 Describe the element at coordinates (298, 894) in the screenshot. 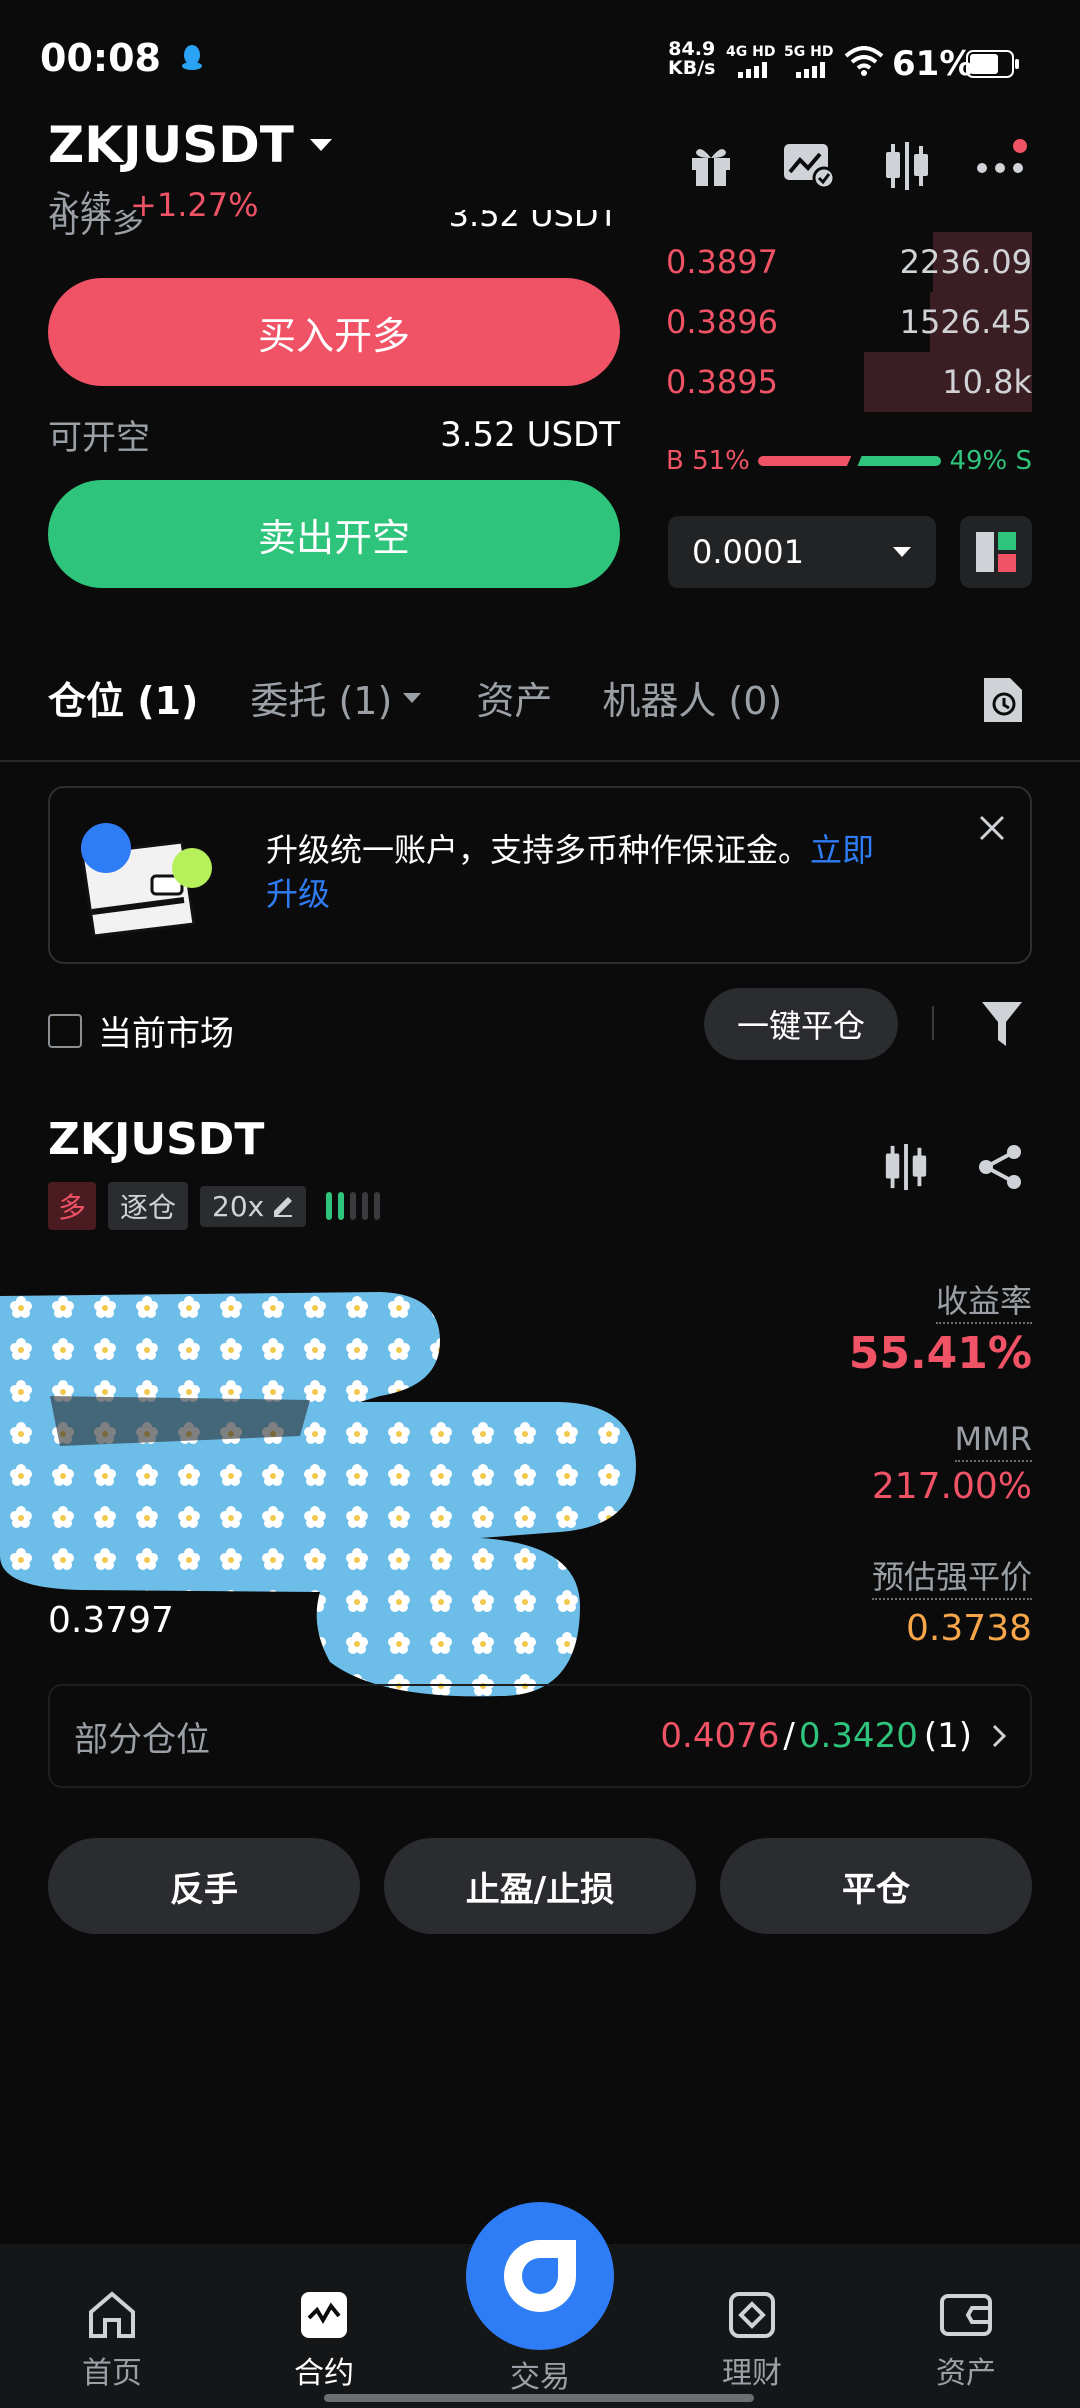

I see `upgrade-link-2: 升级` at that location.